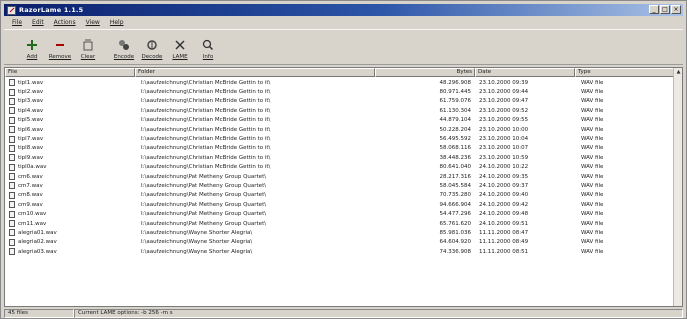  Describe the element at coordinates (11, 10) in the screenshot. I see `app-icon` at that location.